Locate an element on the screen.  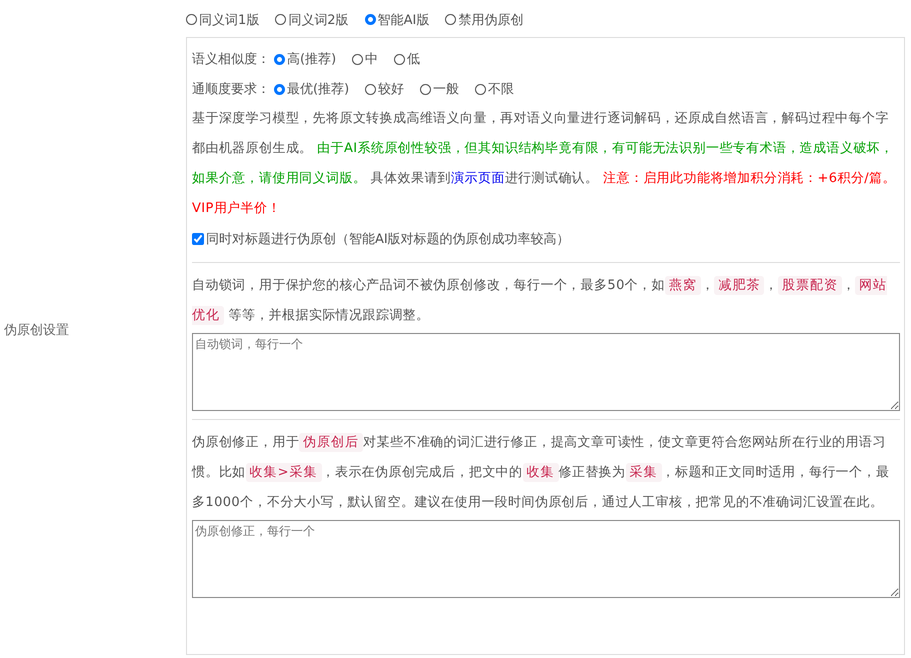
demo-page-link: 演示页面 is located at coordinates (478, 178).